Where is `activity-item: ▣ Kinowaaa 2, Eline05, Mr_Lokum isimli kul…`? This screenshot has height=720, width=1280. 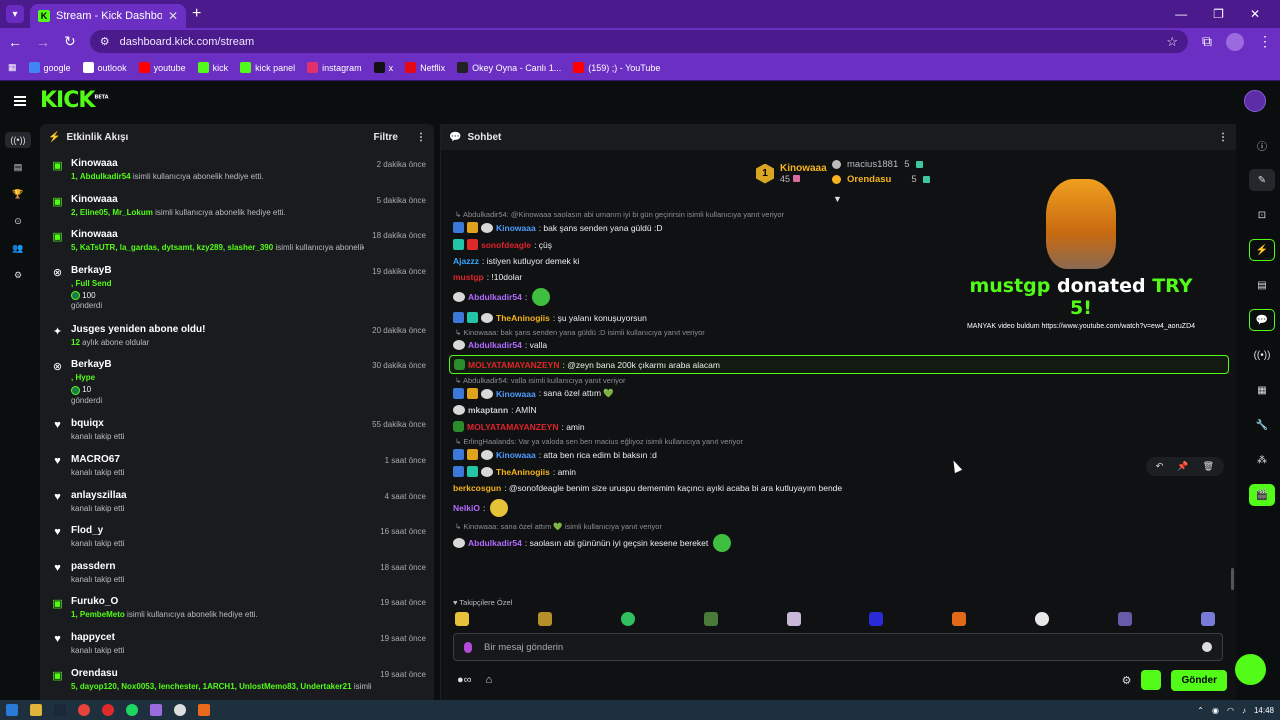
activity-item: ▣ Kinowaaa 2, Eline05, Mr_Lokum isimli kul… is located at coordinates (237, 204).